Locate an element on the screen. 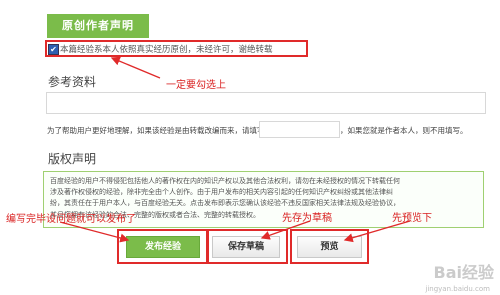 The width and height of the screenshot is (500, 295). watermark-url: jingyan.baidu.com is located at coordinates (457, 289).